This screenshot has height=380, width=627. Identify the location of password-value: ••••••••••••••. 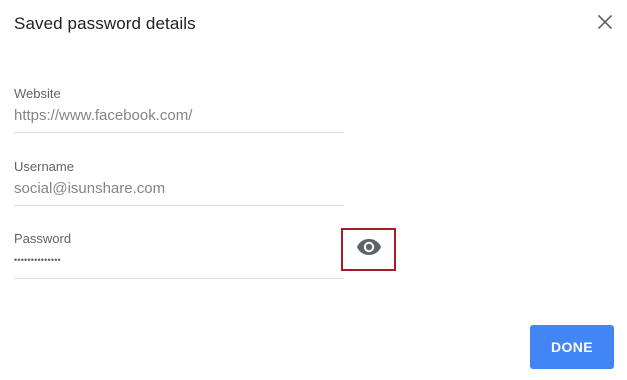
(37, 260).